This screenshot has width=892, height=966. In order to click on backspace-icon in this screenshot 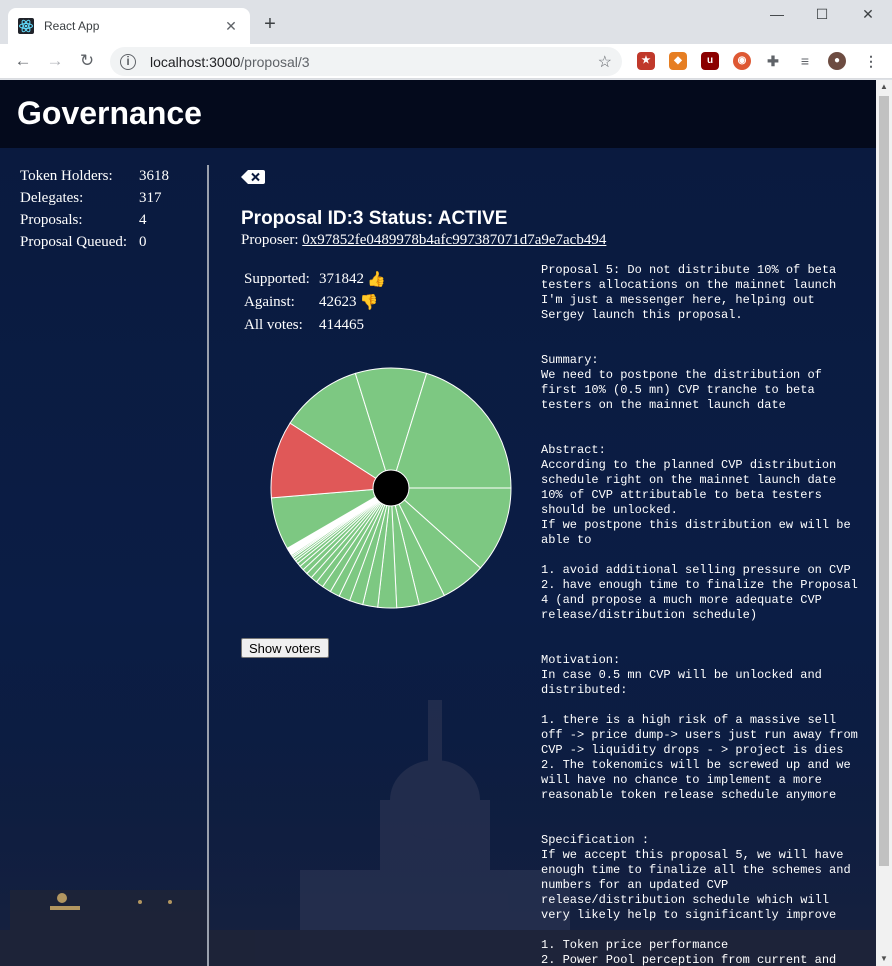, I will do `click(253, 177)`.